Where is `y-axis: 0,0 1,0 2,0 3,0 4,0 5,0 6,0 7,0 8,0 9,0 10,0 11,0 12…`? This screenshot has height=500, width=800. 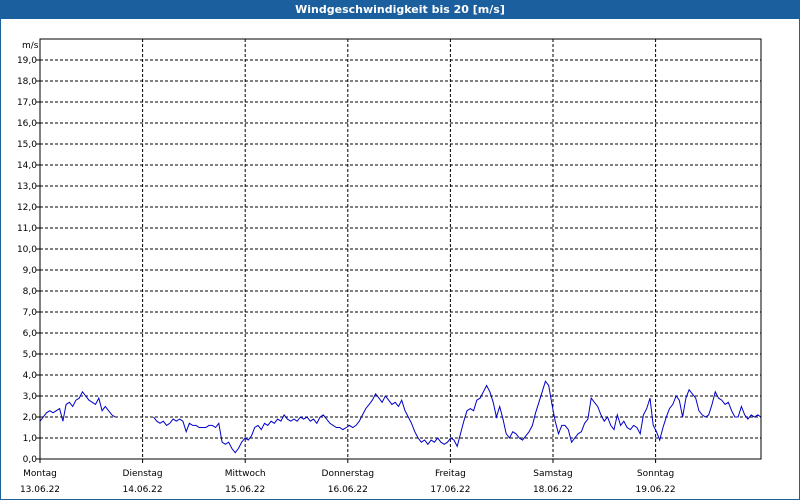 y-axis: 0,0 1,0 2,0 3,0 4,0 5,0 6,0 7,0 8,0 9,0 10,0 11,0 12… is located at coordinates (28, 260).